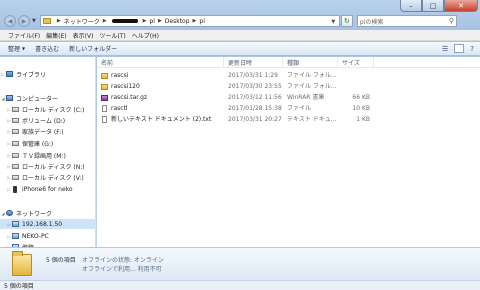 The height and width of the screenshot is (290, 480). Describe the element at coordinates (119, 108) in the screenshot. I see `file-name: rasctl` at that location.